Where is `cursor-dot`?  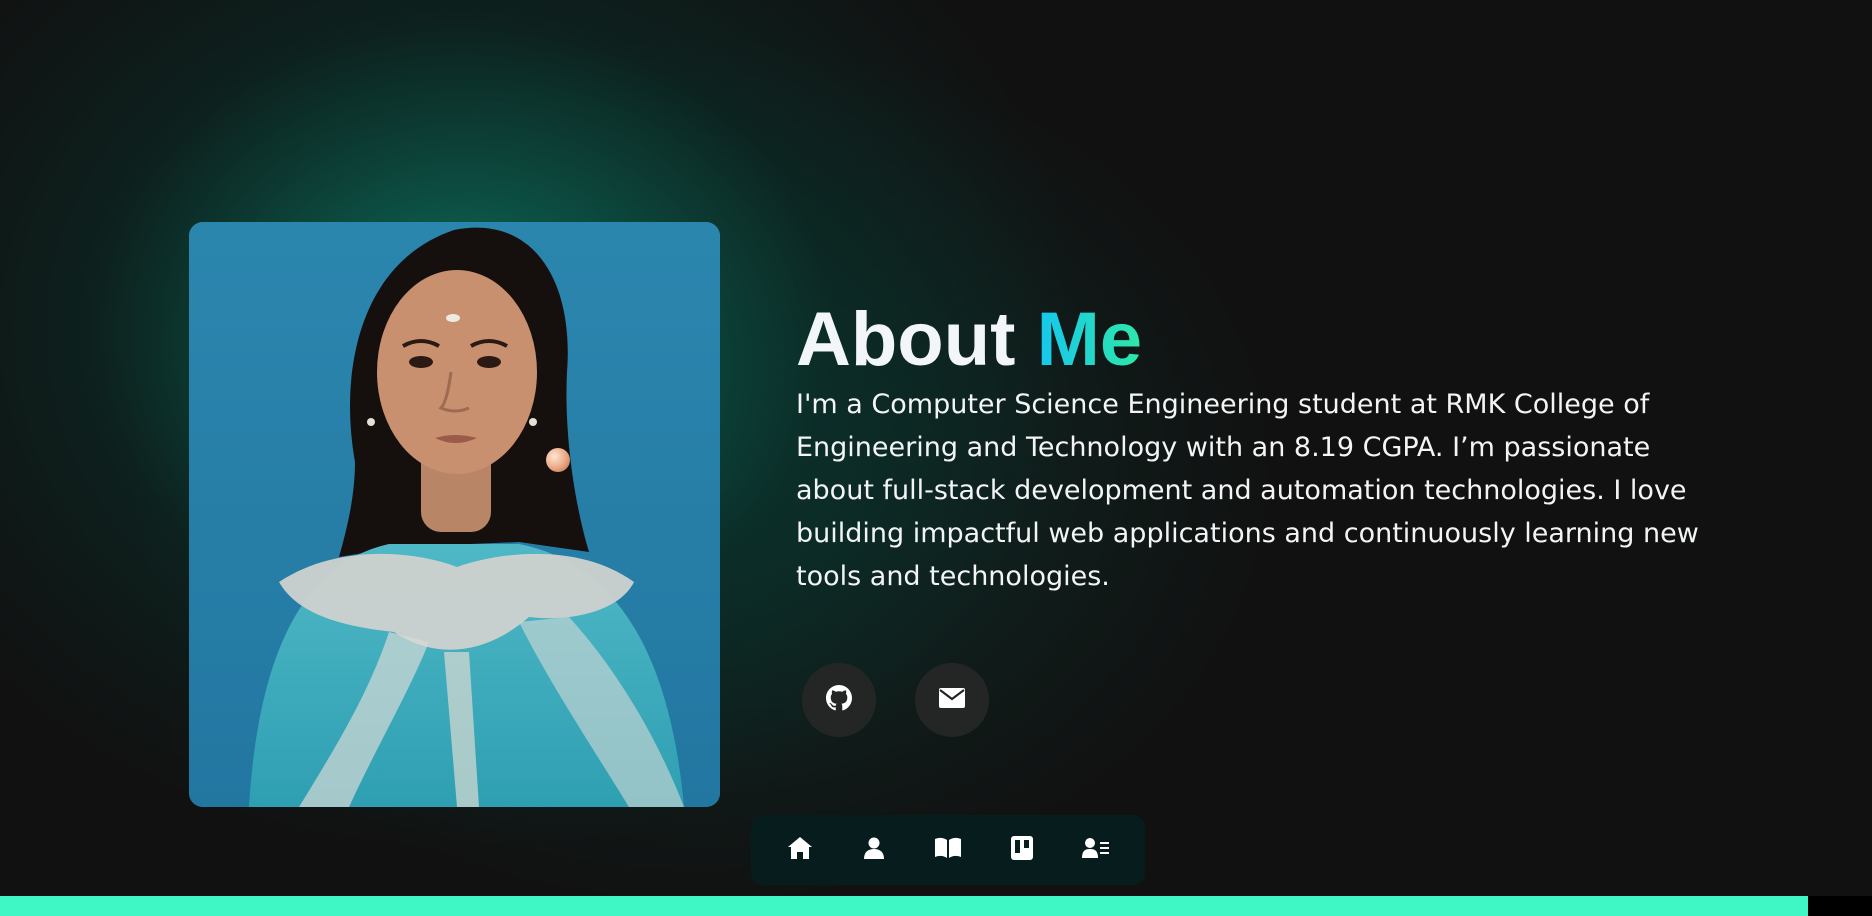 cursor-dot is located at coordinates (558, 460).